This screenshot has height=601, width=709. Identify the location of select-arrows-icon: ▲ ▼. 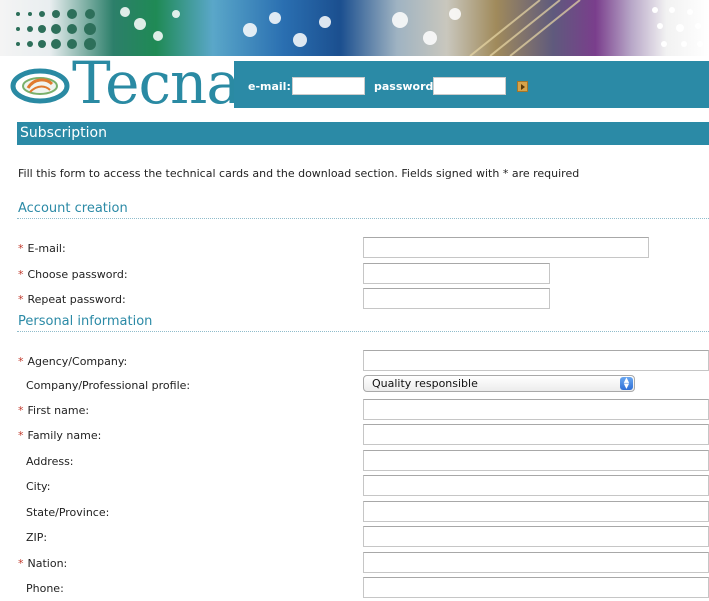
(626, 383).